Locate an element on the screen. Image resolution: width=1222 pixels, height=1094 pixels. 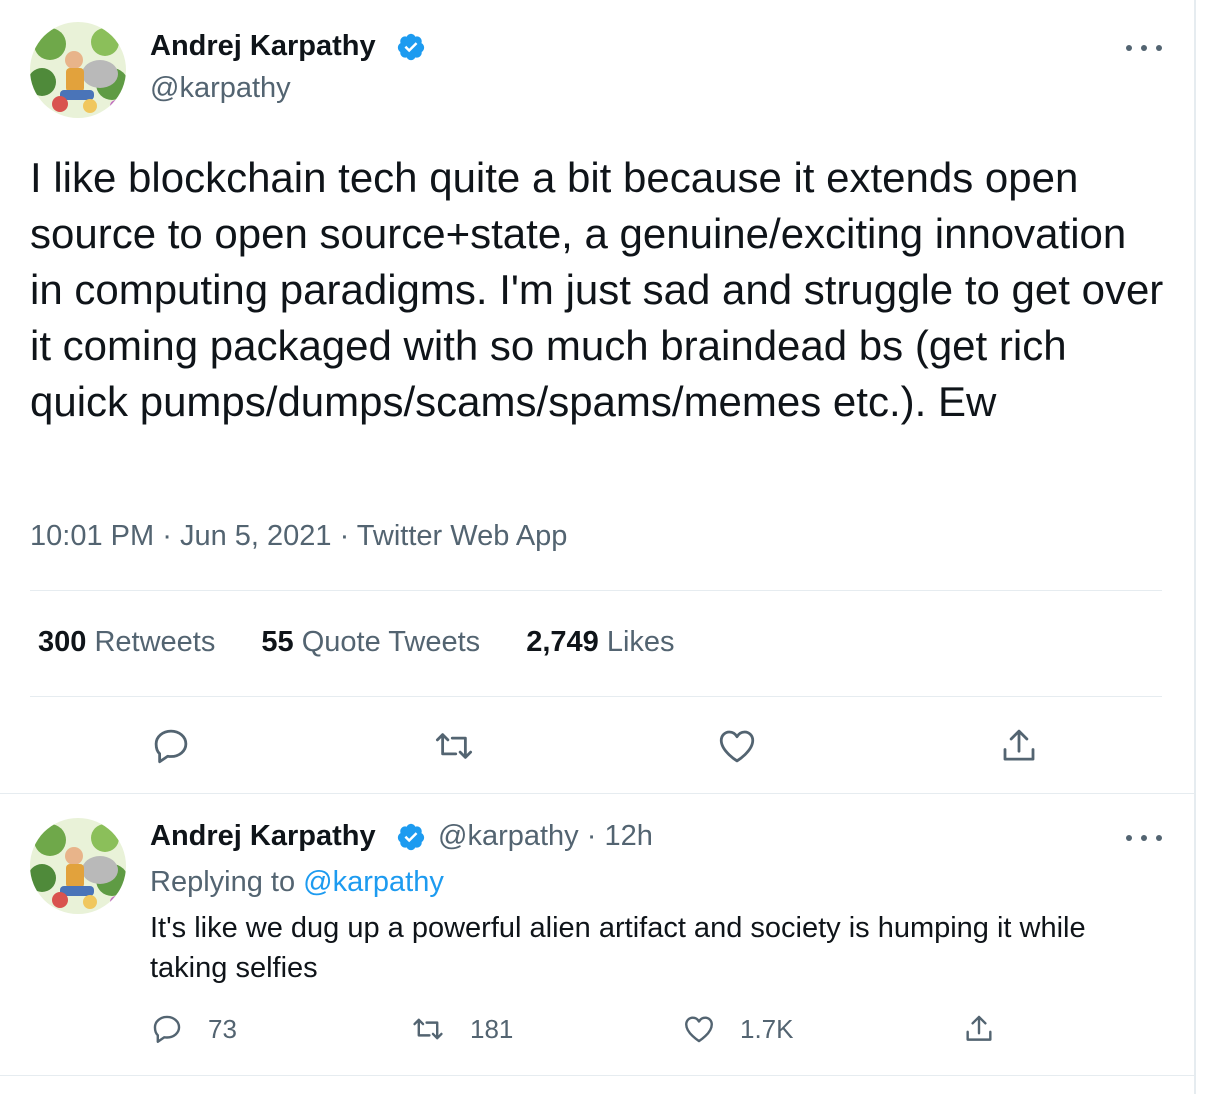
reply-more-options-icon is located at coordinates (1144, 838).